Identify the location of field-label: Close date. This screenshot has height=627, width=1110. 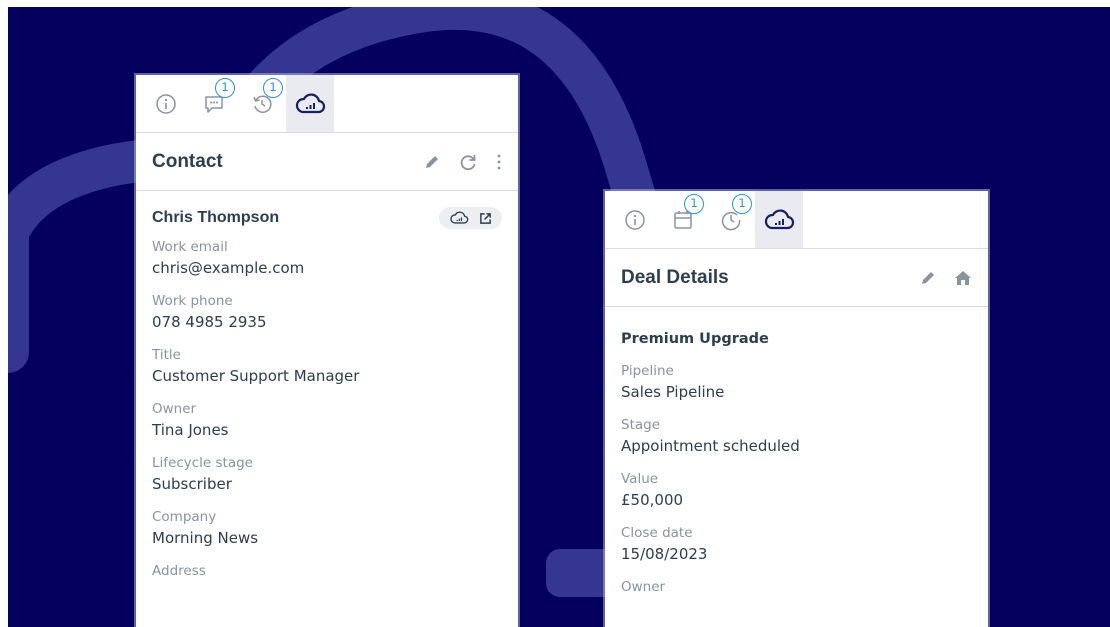
(657, 533).